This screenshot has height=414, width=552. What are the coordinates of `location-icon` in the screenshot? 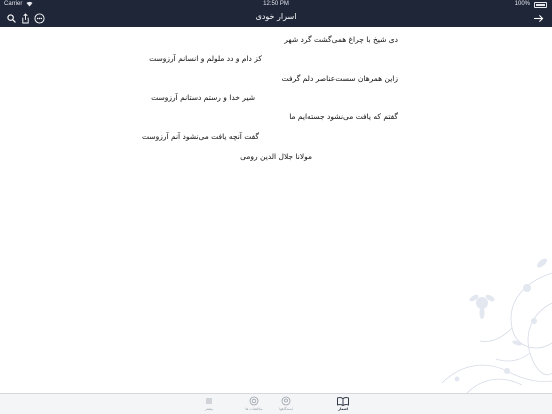 It's located at (286, 401).